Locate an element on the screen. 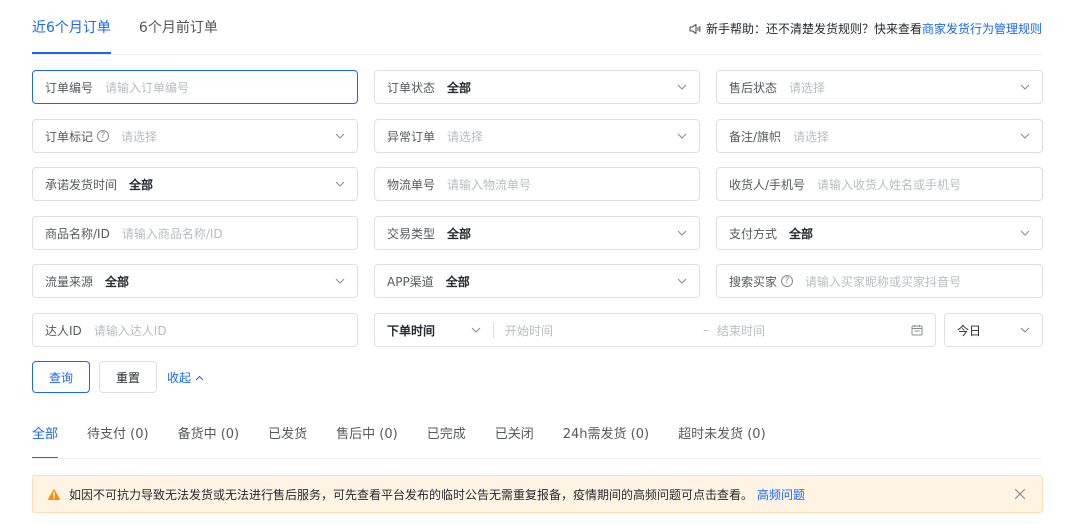 The image size is (1080, 524). app-channel-select: APP渠道 全部 is located at coordinates (537, 281).